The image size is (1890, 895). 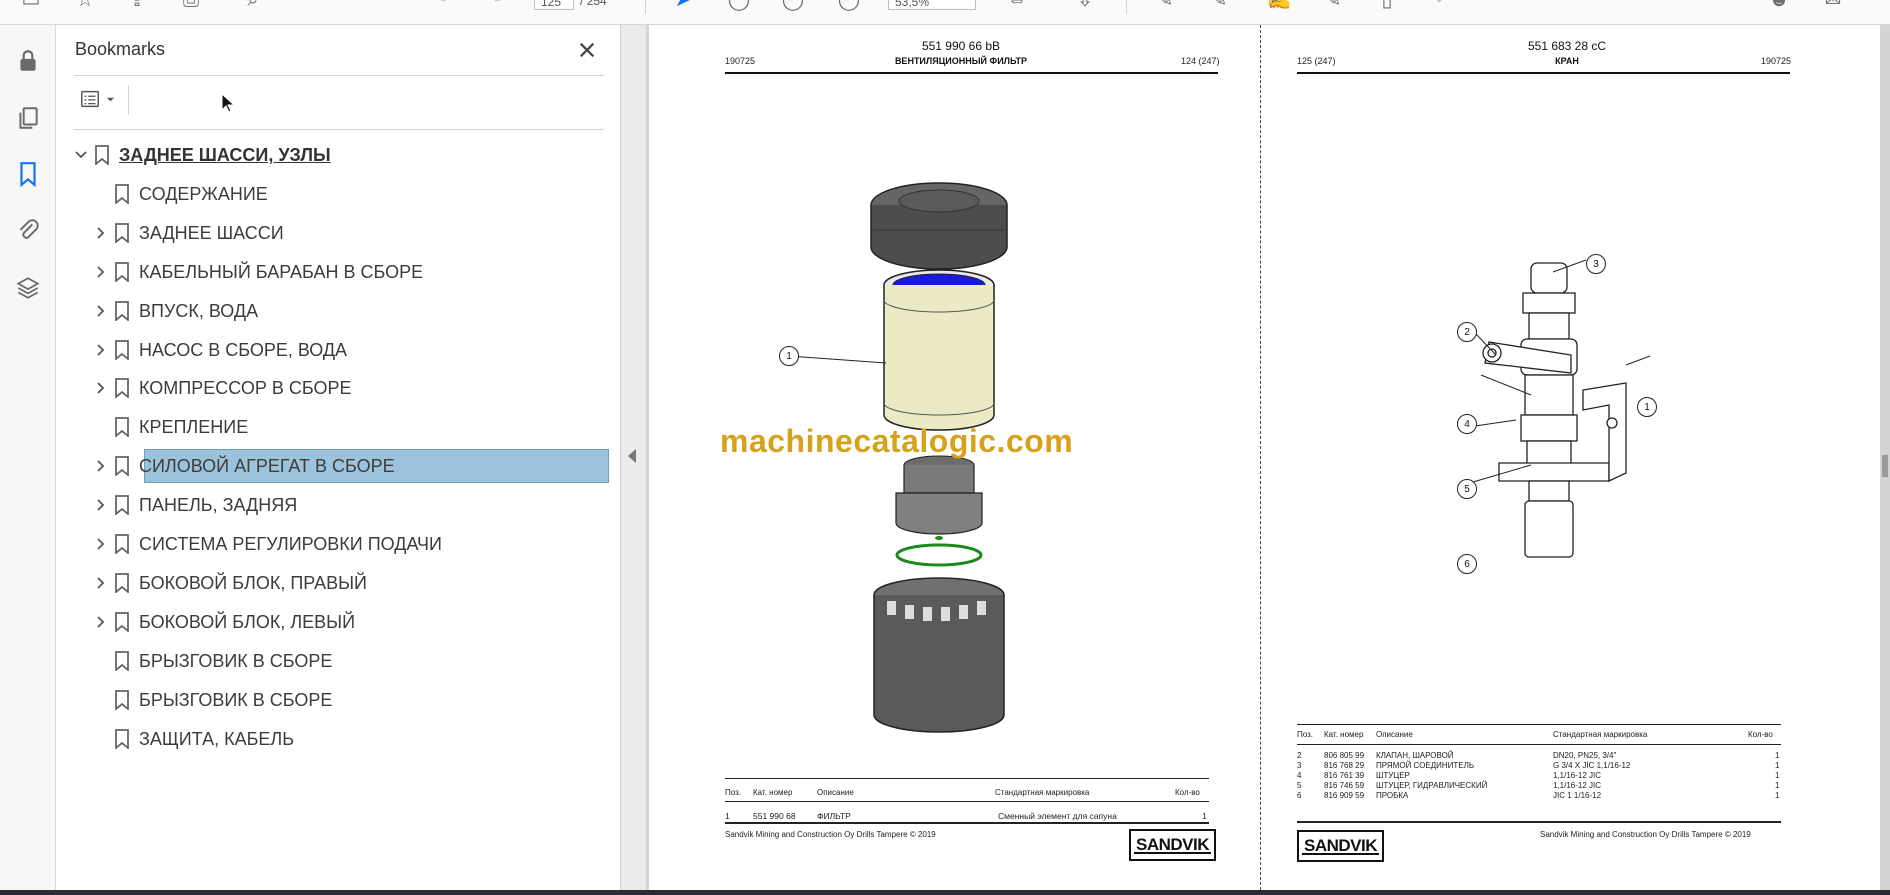 I want to click on bookmark-item: СИСТЕМА РЕГУЛИРОВКИ ПОДАЧИ, so click(x=336, y=544).